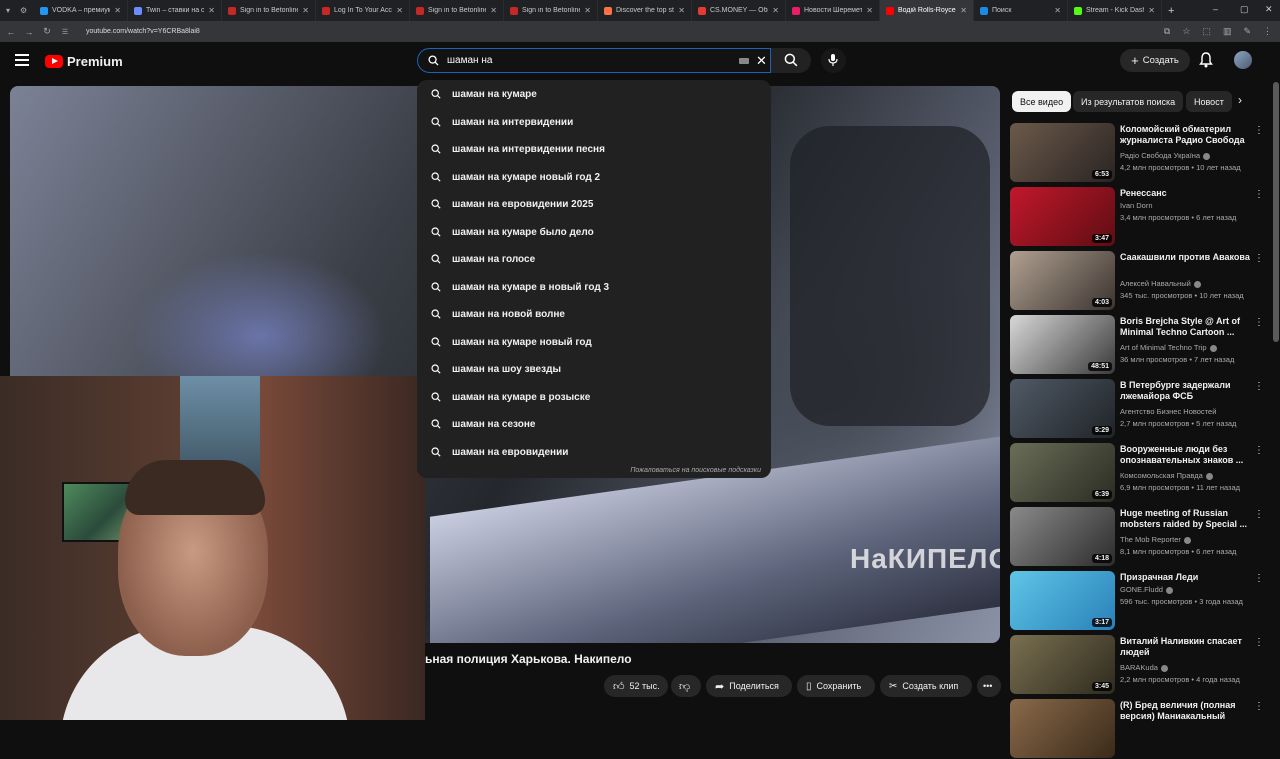 Image resolution: width=1280 pixels, height=759 pixels. Describe the element at coordinates (175, 10) in the screenshot. I see `browser-tab: Twin – ставки на спо ✕` at that location.